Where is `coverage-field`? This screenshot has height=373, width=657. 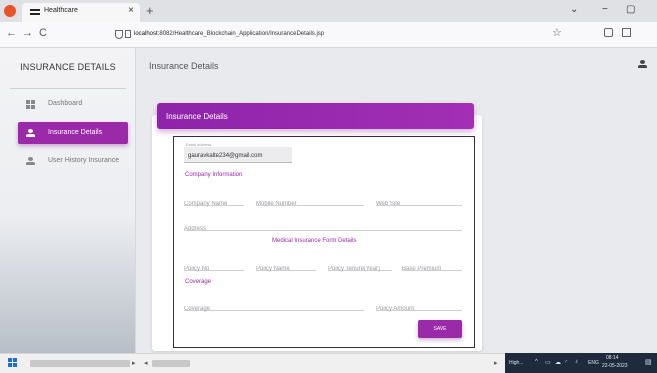 coverage-field is located at coordinates (274, 306).